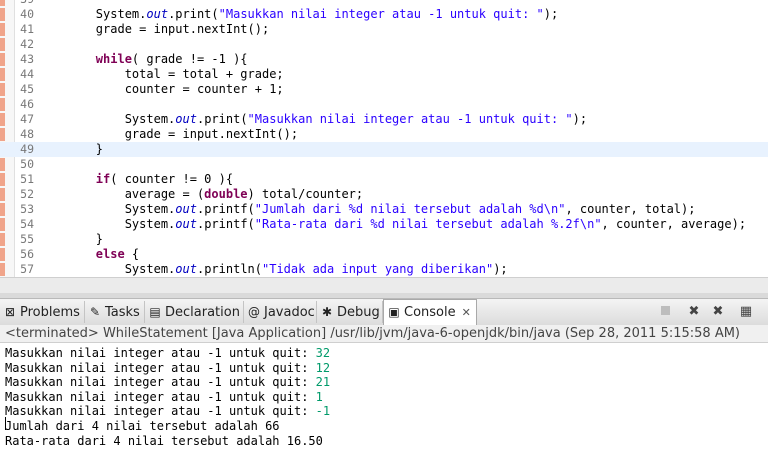 The height and width of the screenshot is (468, 768). I want to click on tab-console: ▣ Console ✕, so click(430, 312).